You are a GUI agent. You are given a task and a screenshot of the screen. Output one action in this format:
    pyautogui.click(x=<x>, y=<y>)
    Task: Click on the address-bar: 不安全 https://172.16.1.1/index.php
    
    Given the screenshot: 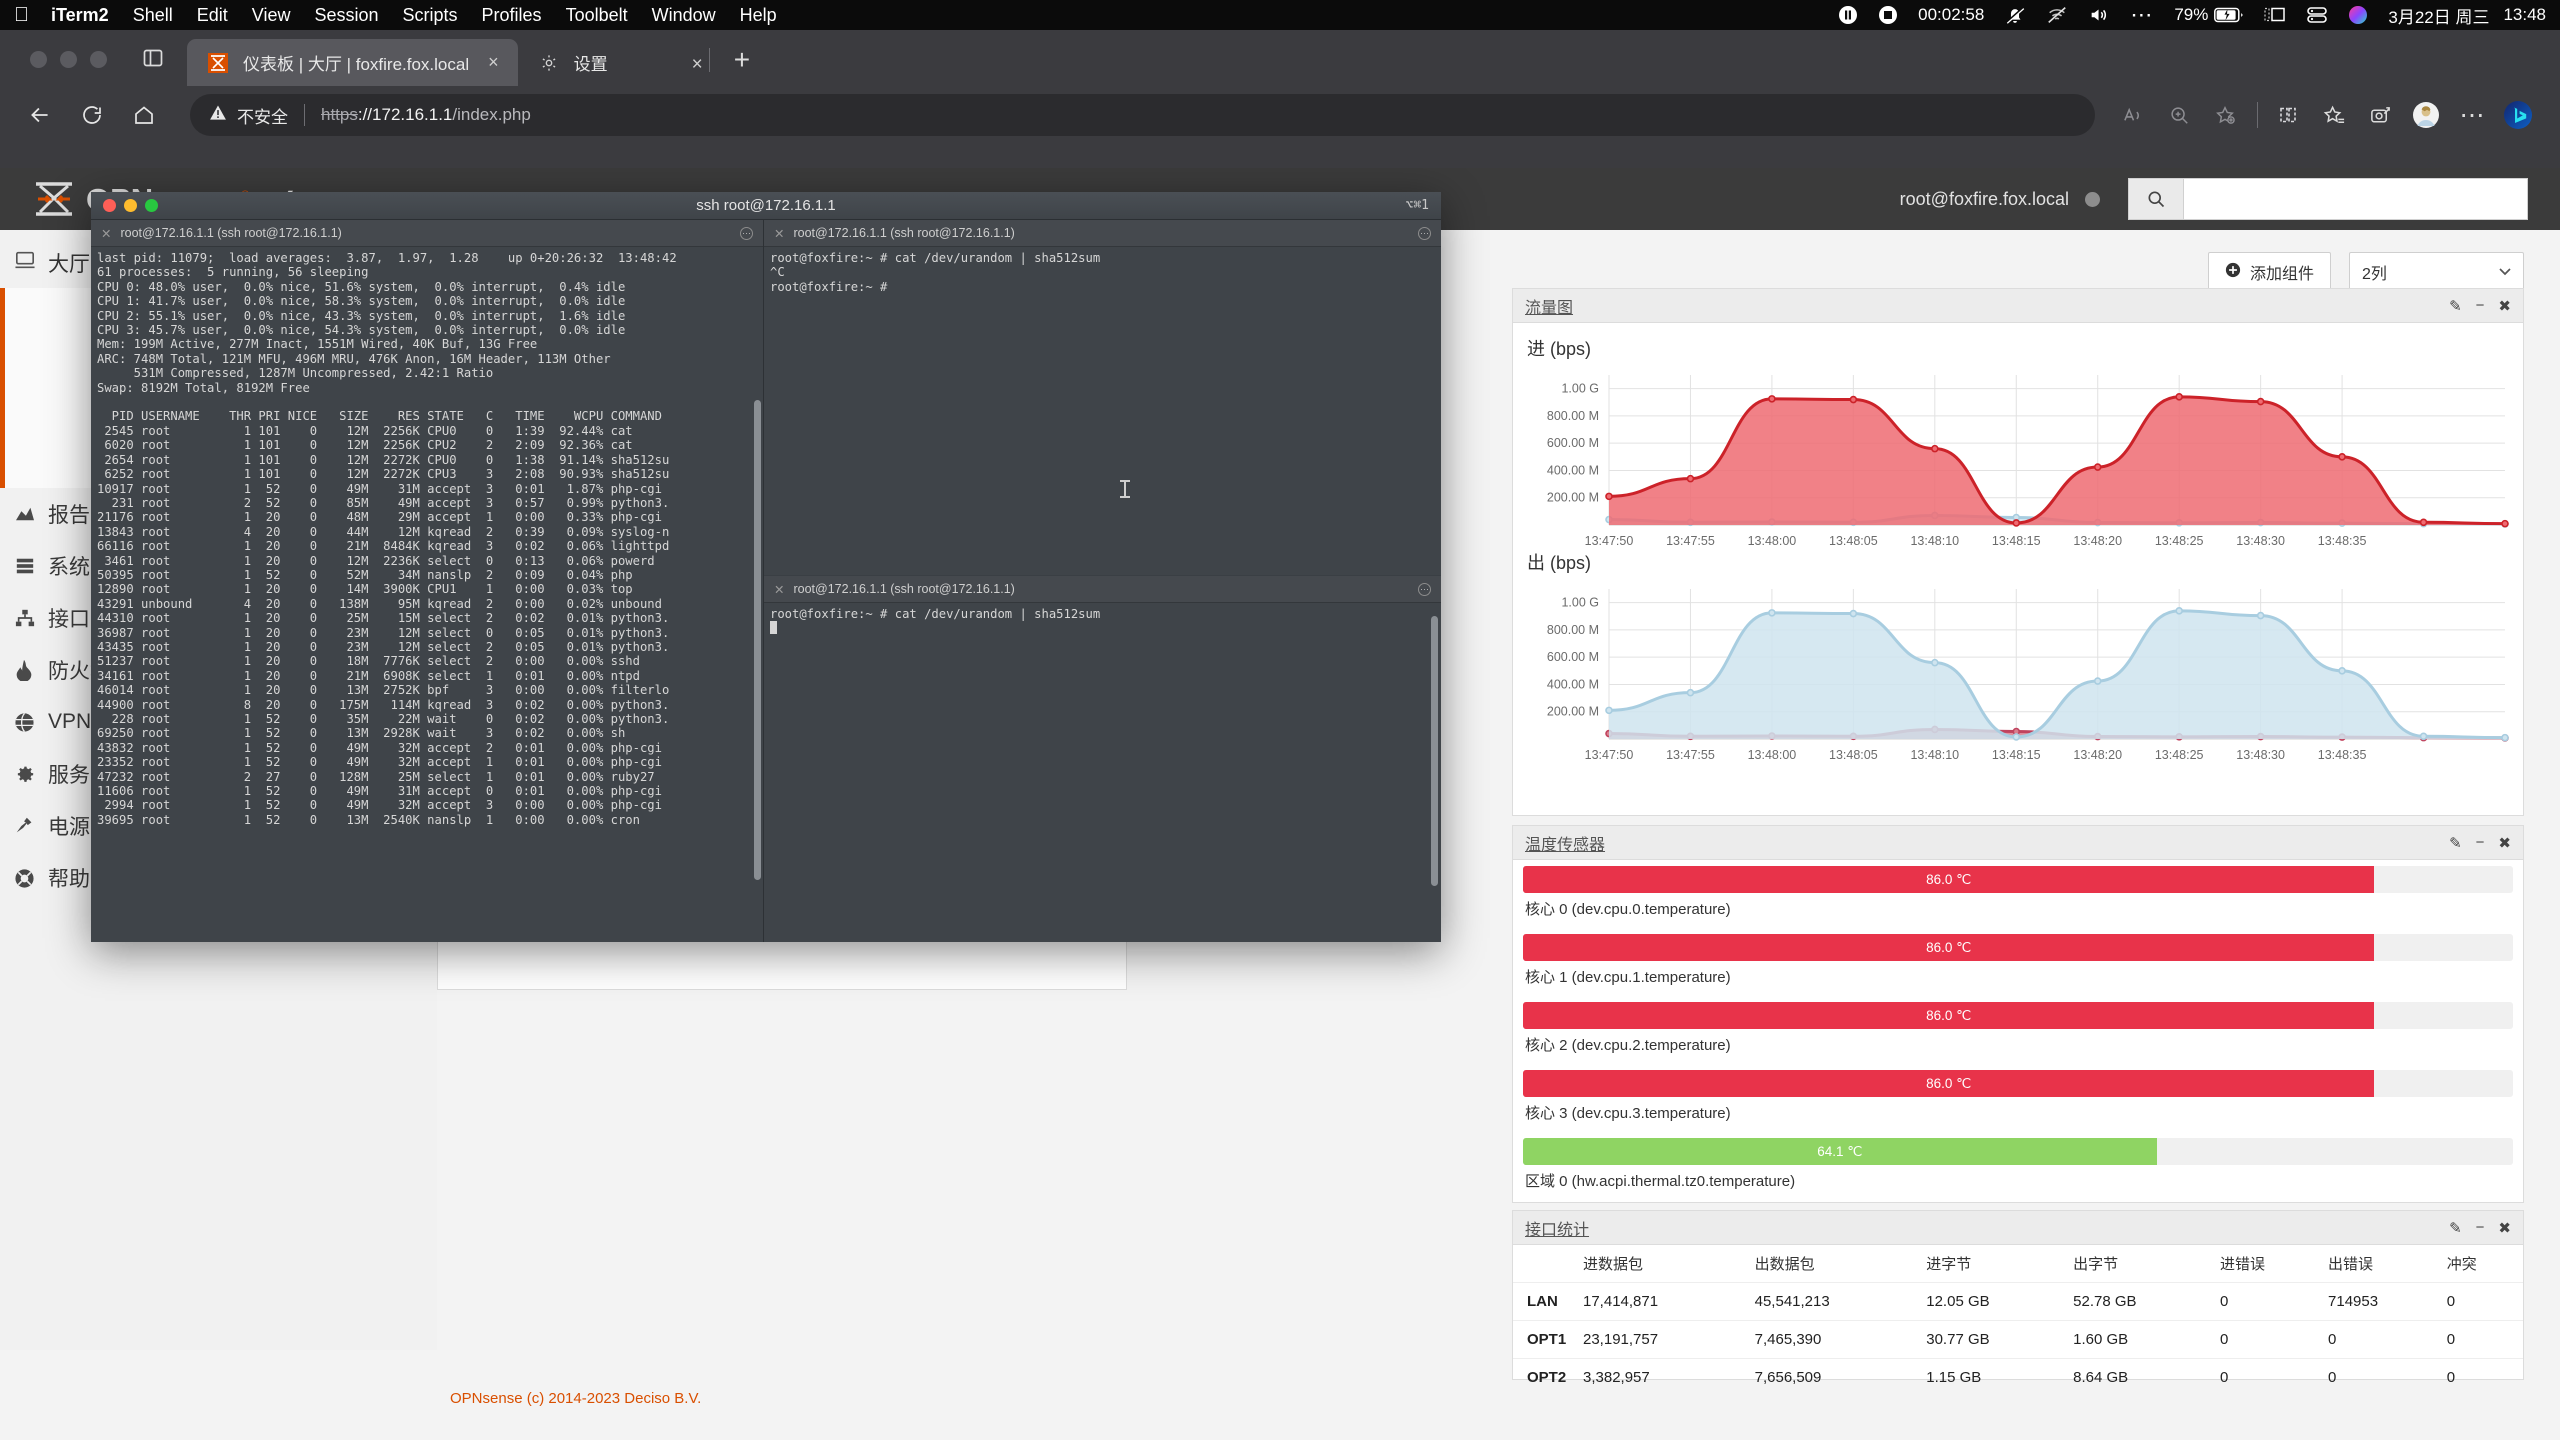 What is the action you would take?
    pyautogui.click(x=1142, y=115)
    